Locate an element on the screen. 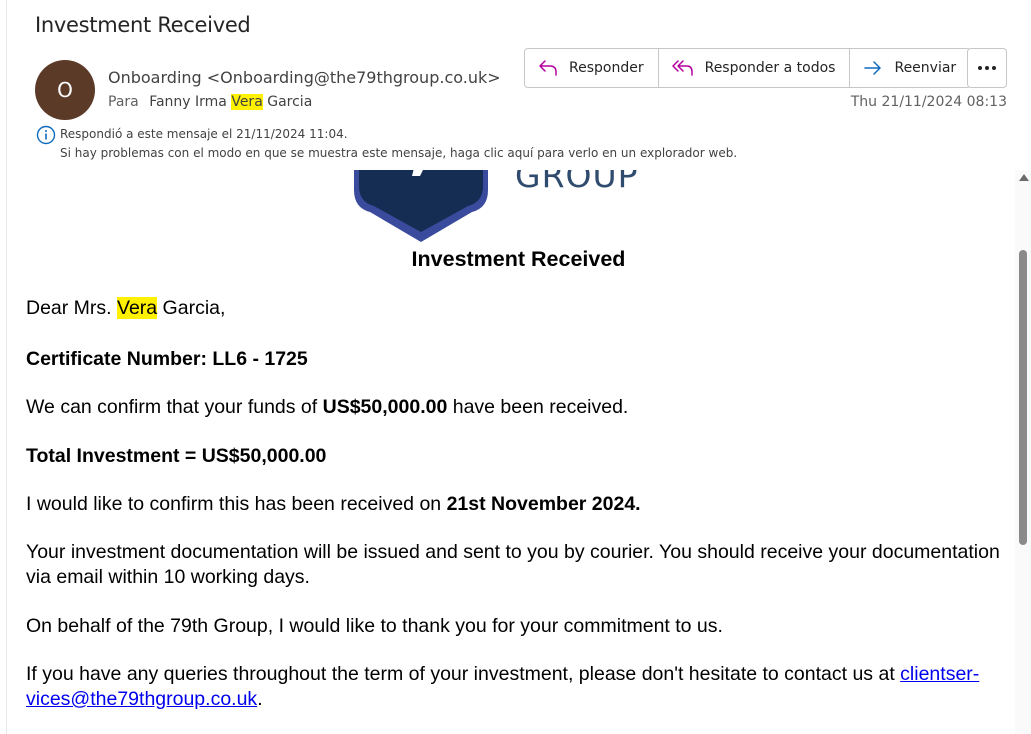 The height and width of the screenshot is (734, 1031). greeting: Dear Mrs. Vera Garcia, is located at coordinates (518, 308).